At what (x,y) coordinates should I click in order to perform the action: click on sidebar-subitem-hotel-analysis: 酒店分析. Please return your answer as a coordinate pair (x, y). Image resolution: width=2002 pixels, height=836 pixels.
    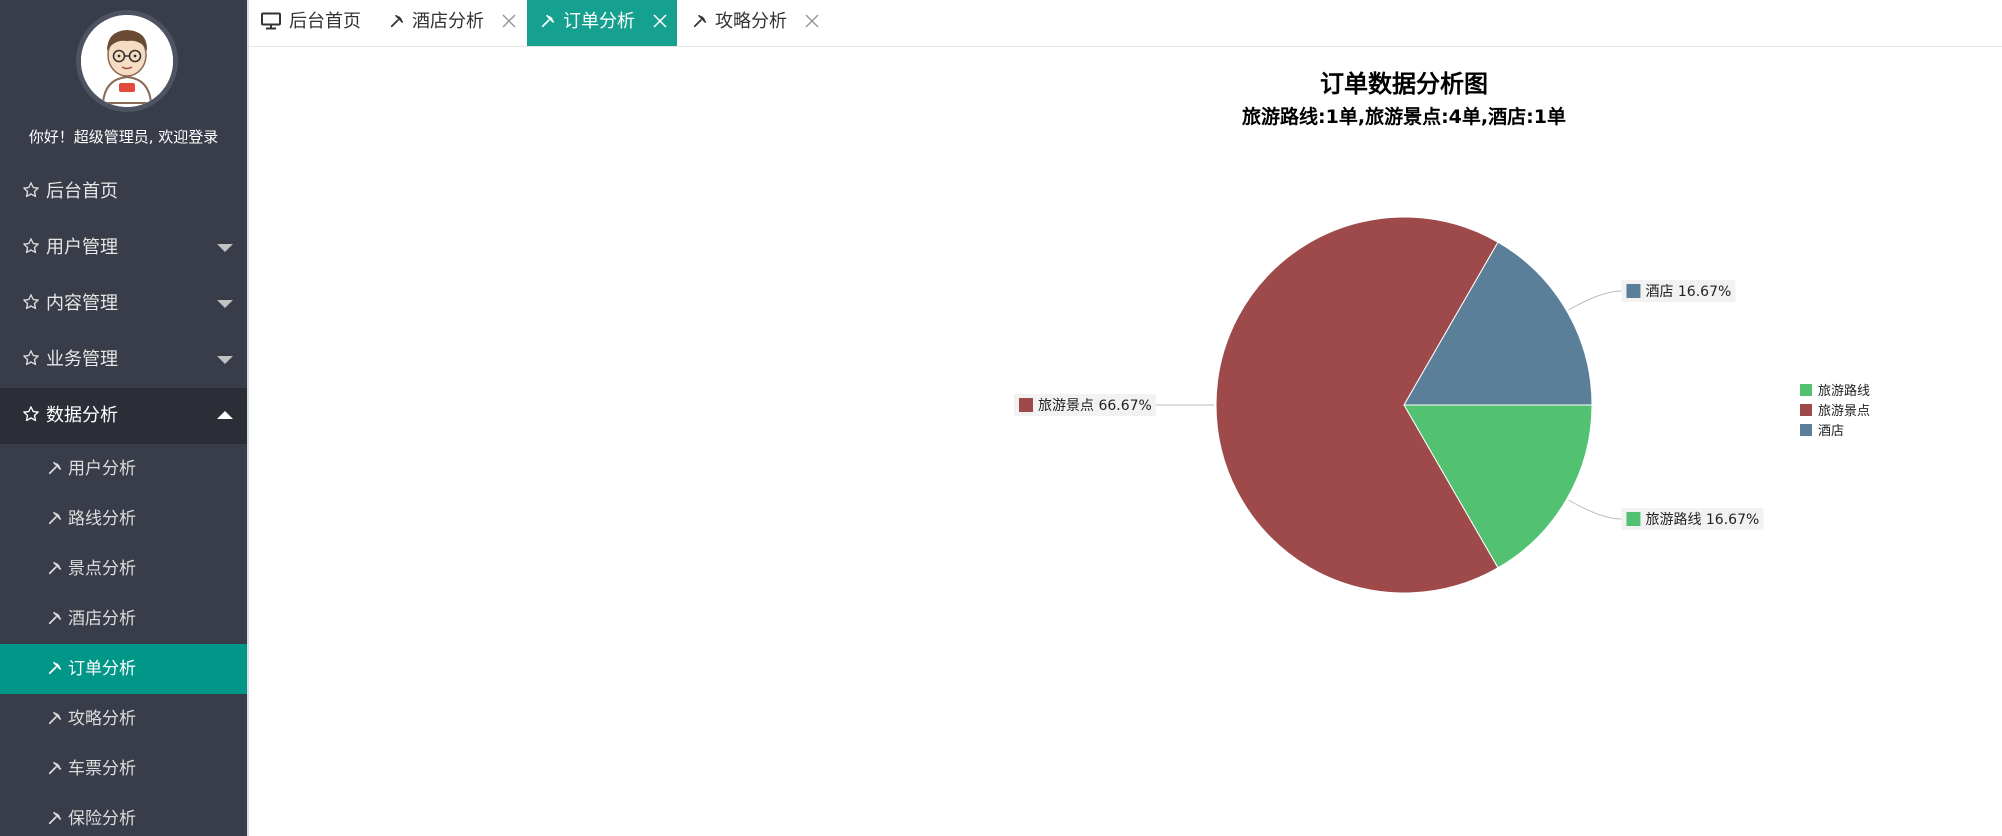
    Looking at the image, I should click on (123, 619).